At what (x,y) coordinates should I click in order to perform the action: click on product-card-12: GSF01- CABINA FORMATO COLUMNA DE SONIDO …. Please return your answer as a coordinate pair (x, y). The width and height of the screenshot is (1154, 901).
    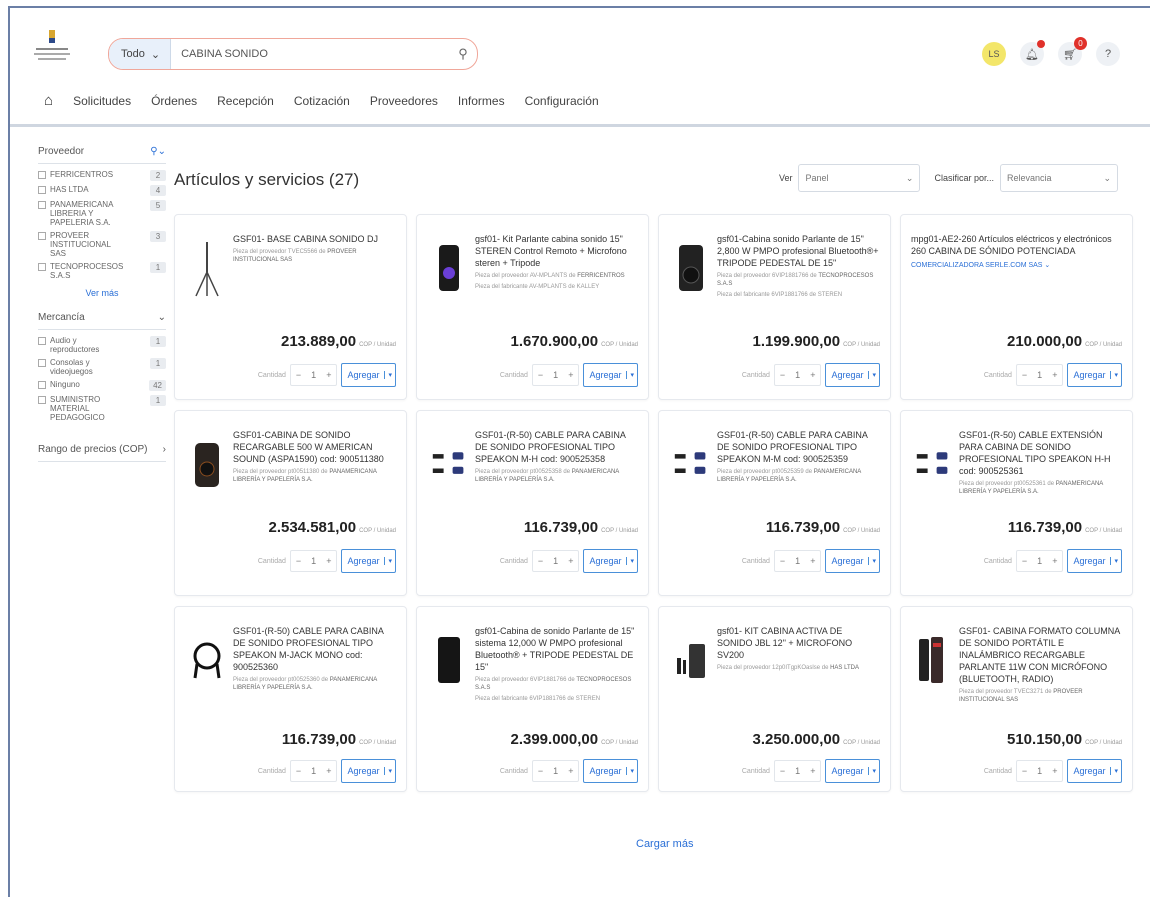
    Looking at the image, I should click on (1016, 699).